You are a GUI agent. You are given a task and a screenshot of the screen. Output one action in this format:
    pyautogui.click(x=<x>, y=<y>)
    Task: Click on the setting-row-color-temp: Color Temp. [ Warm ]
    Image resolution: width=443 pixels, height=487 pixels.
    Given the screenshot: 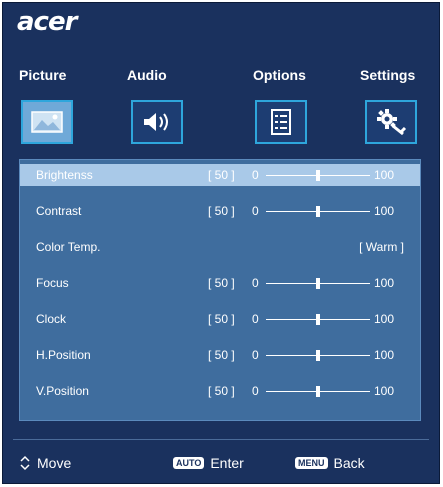 What is the action you would take?
    pyautogui.click(x=220, y=247)
    